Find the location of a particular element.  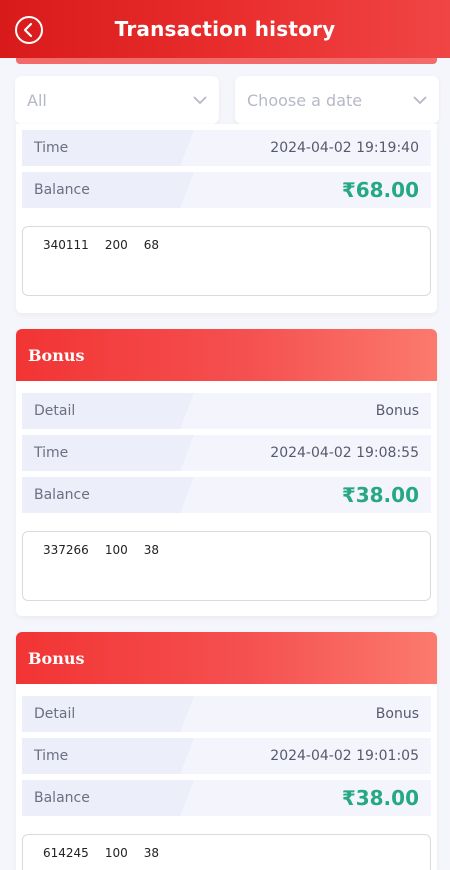

note-order-id: 340111 is located at coordinates (66, 245).